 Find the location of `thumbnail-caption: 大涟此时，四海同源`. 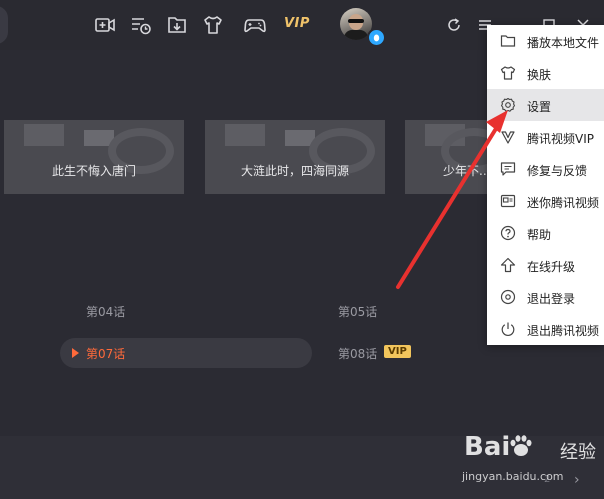

thumbnail-caption: 大涟此时，四海同源 is located at coordinates (294, 171).